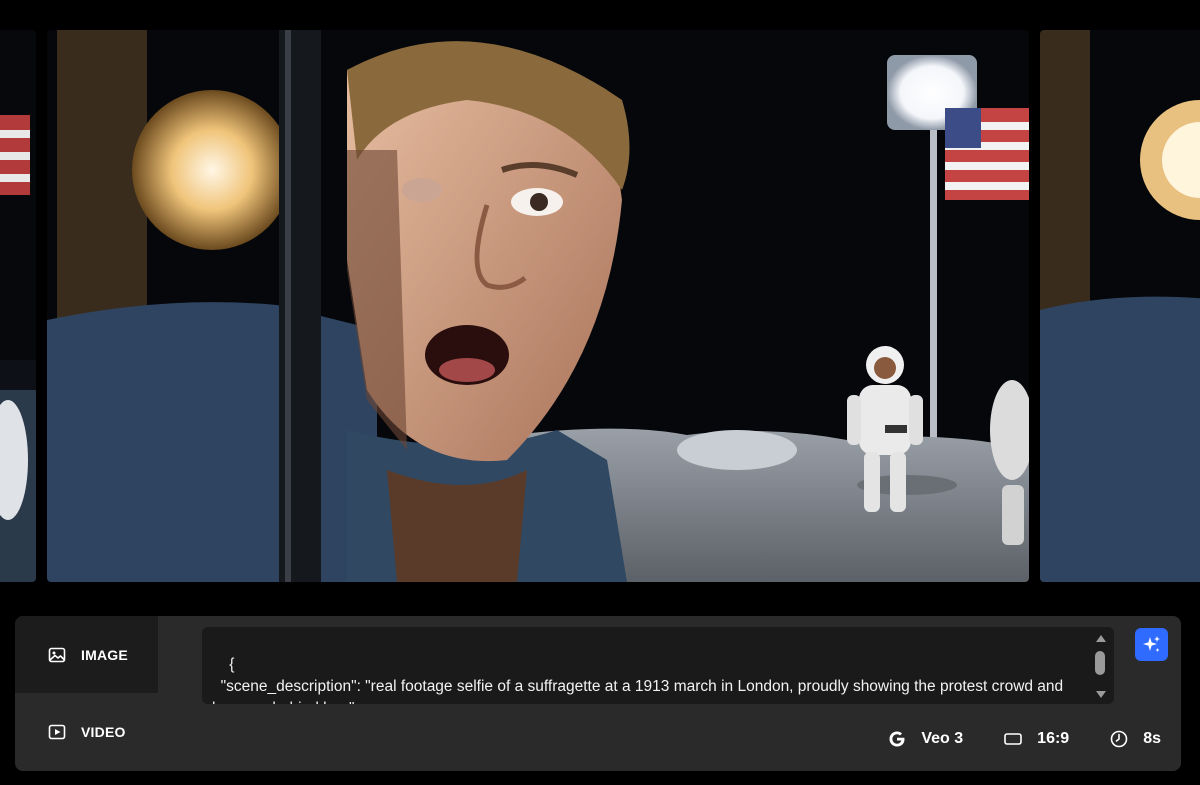 This screenshot has height=785, width=1200. I want to click on play-icon, so click(57, 732).